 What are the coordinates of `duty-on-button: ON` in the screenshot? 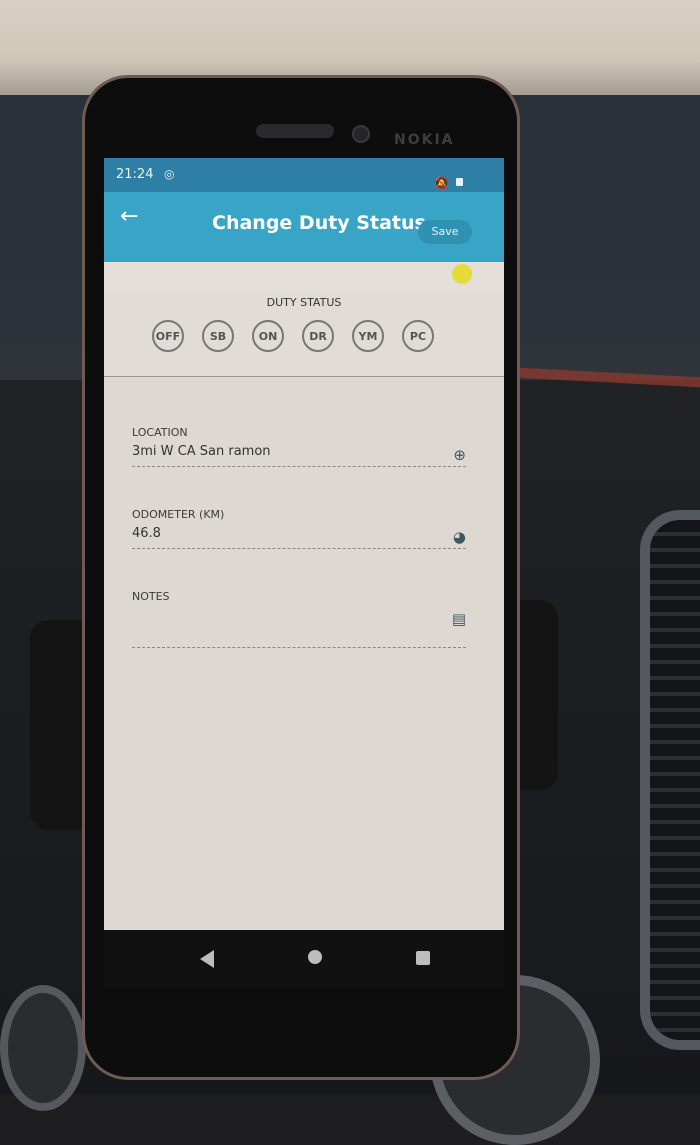 It's located at (268, 336).